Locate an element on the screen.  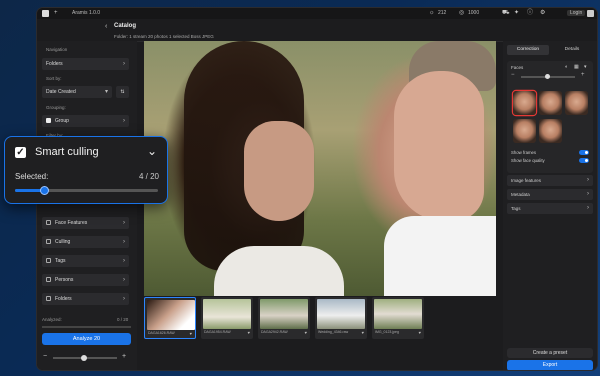
filmstrip-thumb: Wedding_4346.raw ♥ is located at coordinates (341, 318).